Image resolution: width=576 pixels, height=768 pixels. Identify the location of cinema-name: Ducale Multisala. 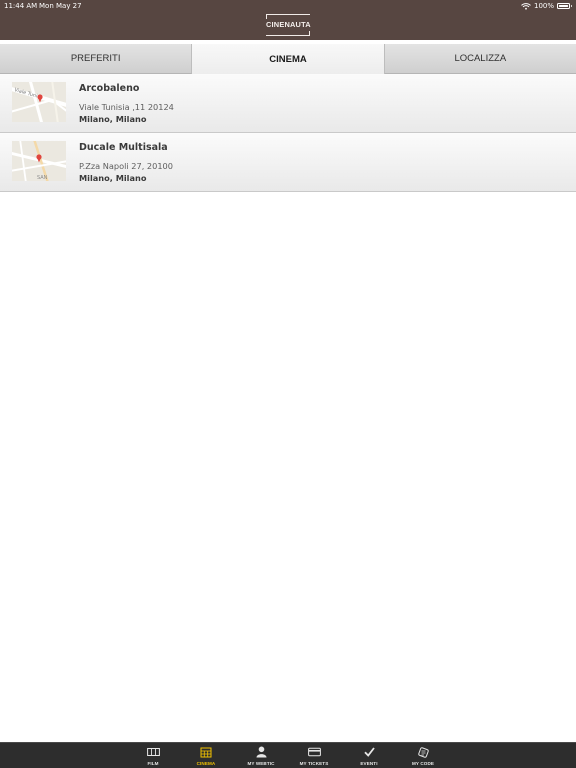
(123, 147).